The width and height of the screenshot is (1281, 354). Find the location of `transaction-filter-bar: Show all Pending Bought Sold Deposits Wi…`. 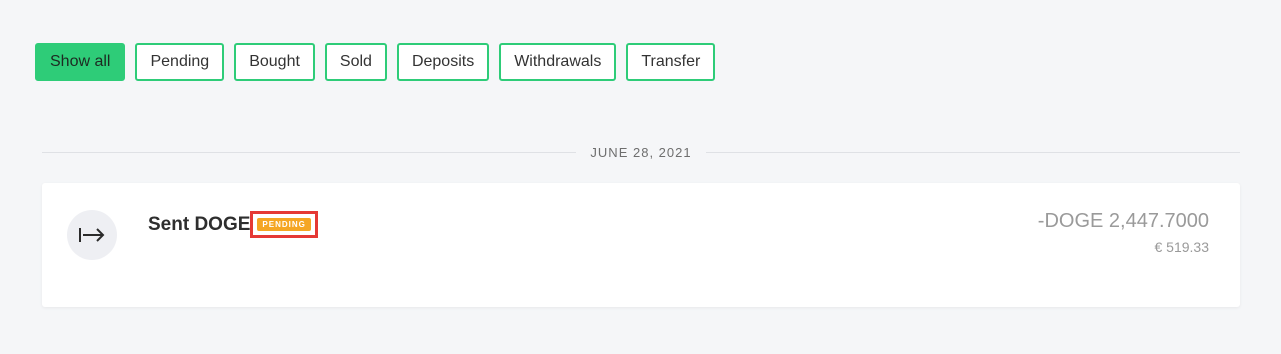

transaction-filter-bar: Show all Pending Bought Sold Deposits Wi… is located at coordinates (375, 62).